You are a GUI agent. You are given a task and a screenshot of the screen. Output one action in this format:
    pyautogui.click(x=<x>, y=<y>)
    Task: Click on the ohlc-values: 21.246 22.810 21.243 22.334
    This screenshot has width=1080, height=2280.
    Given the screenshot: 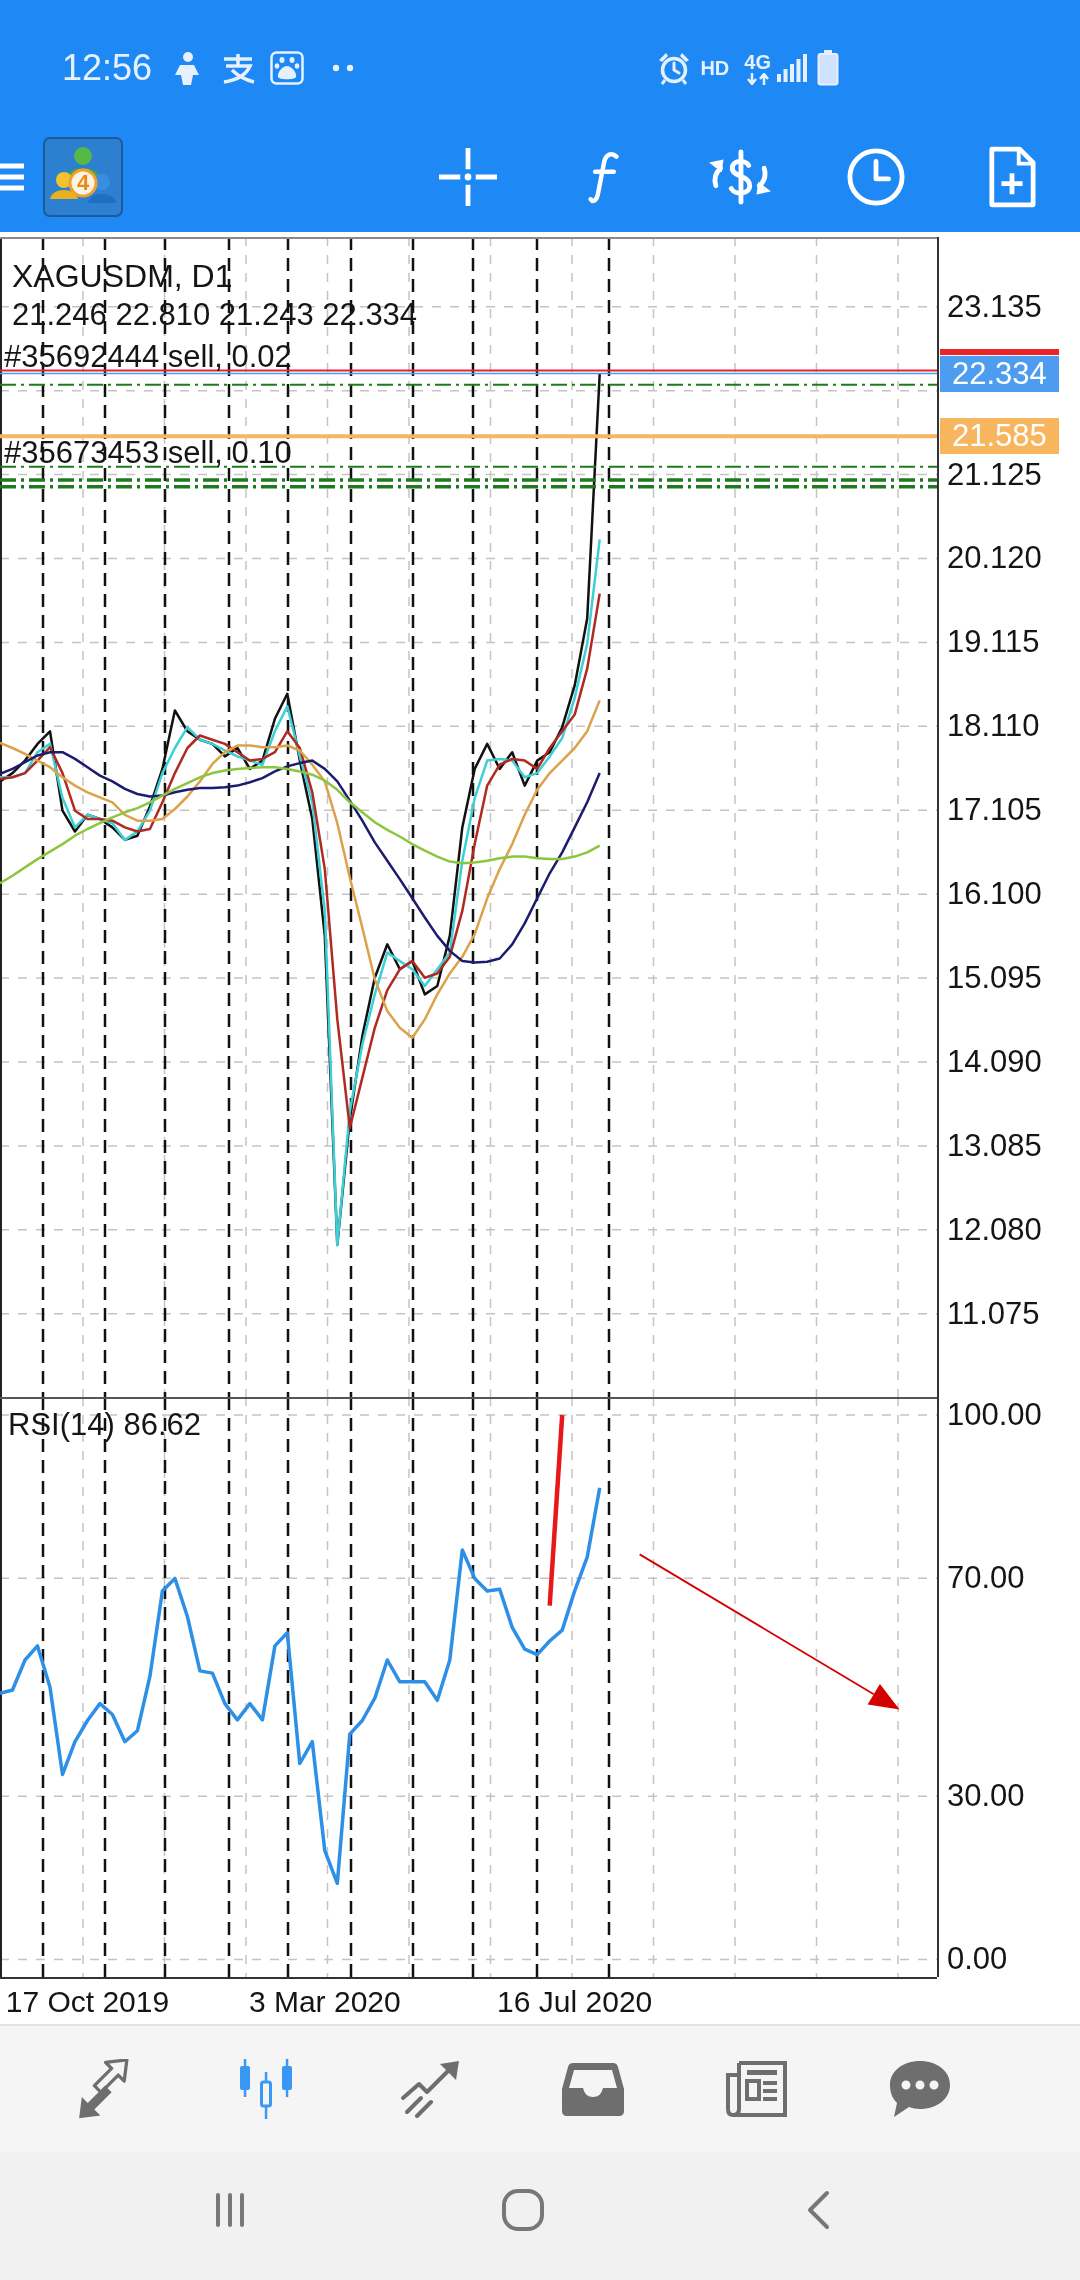 What is the action you would take?
    pyautogui.click(x=215, y=315)
    